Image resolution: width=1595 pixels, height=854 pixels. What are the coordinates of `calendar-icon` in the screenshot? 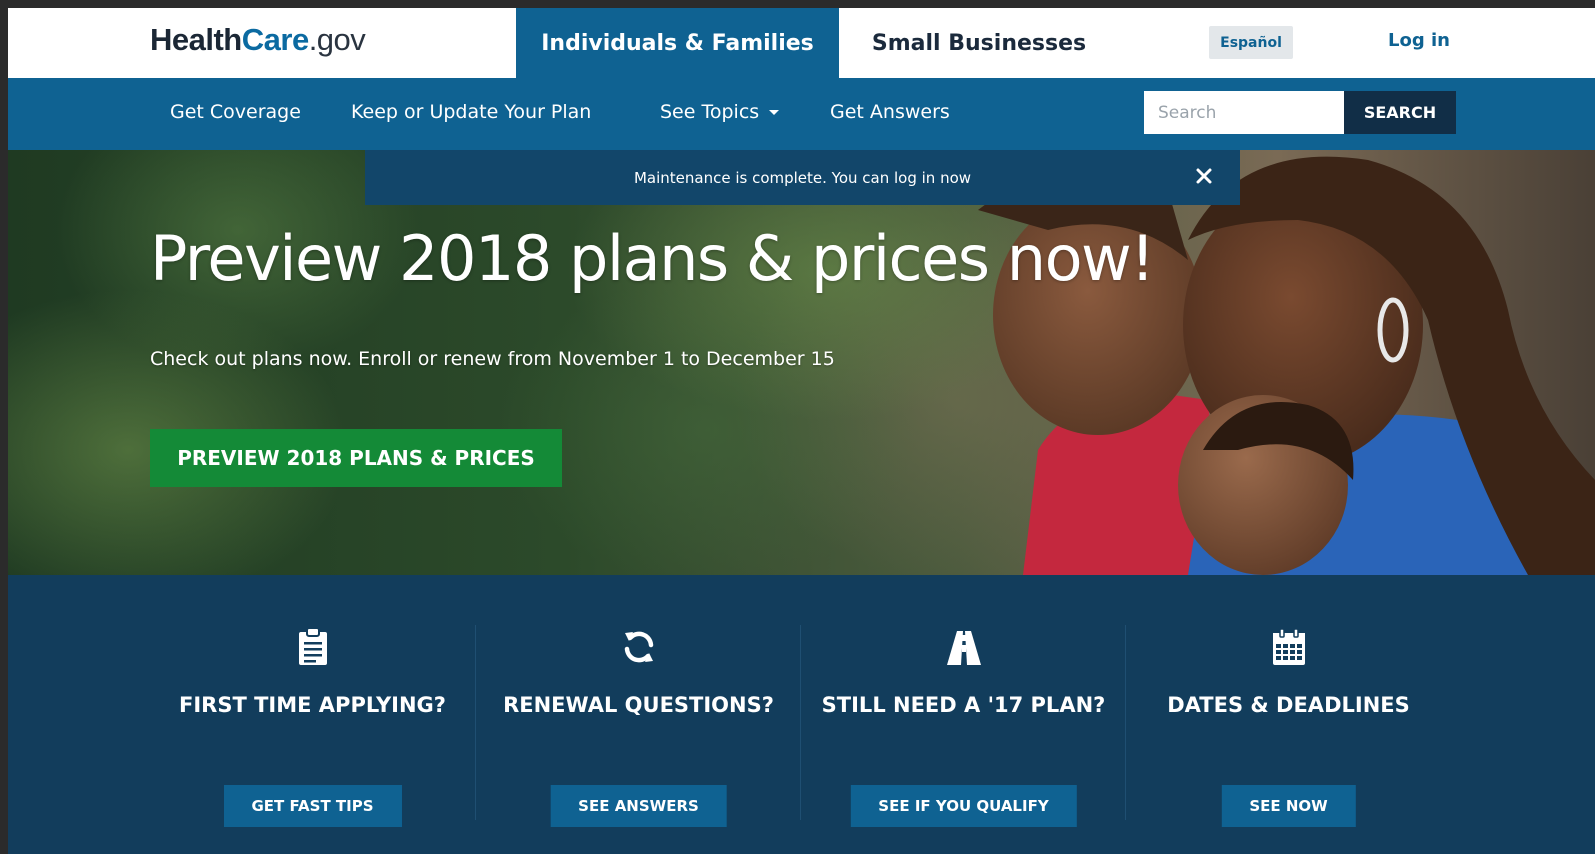 It's located at (1288, 646).